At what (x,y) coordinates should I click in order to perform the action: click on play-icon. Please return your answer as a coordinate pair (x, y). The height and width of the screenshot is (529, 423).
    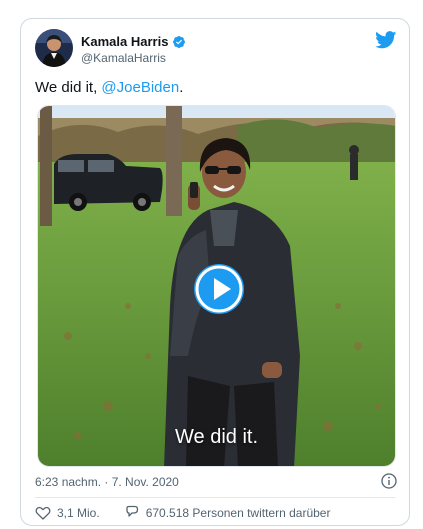
    Looking at the image, I should click on (219, 289).